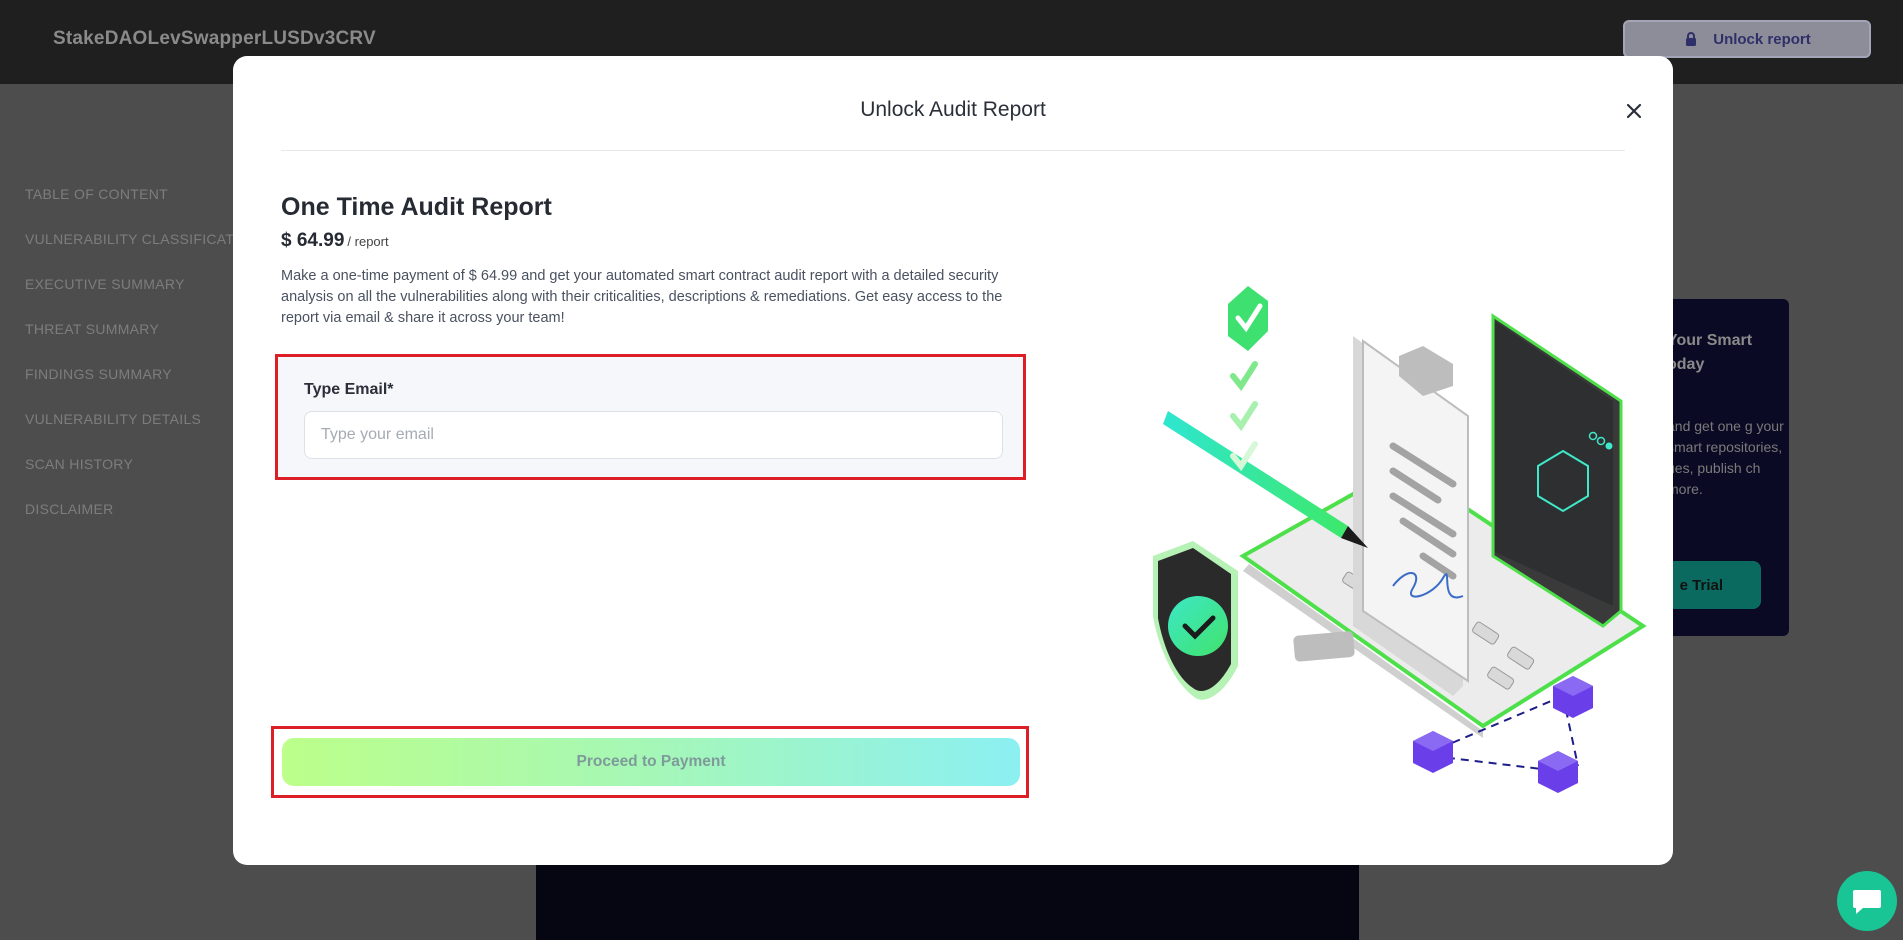 Image resolution: width=1903 pixels, height=940 pixels. What do you see at coordinates (313, 240) in the screenshot?
I see `price-value: $ 64.99` at bounding box center [313, 240].